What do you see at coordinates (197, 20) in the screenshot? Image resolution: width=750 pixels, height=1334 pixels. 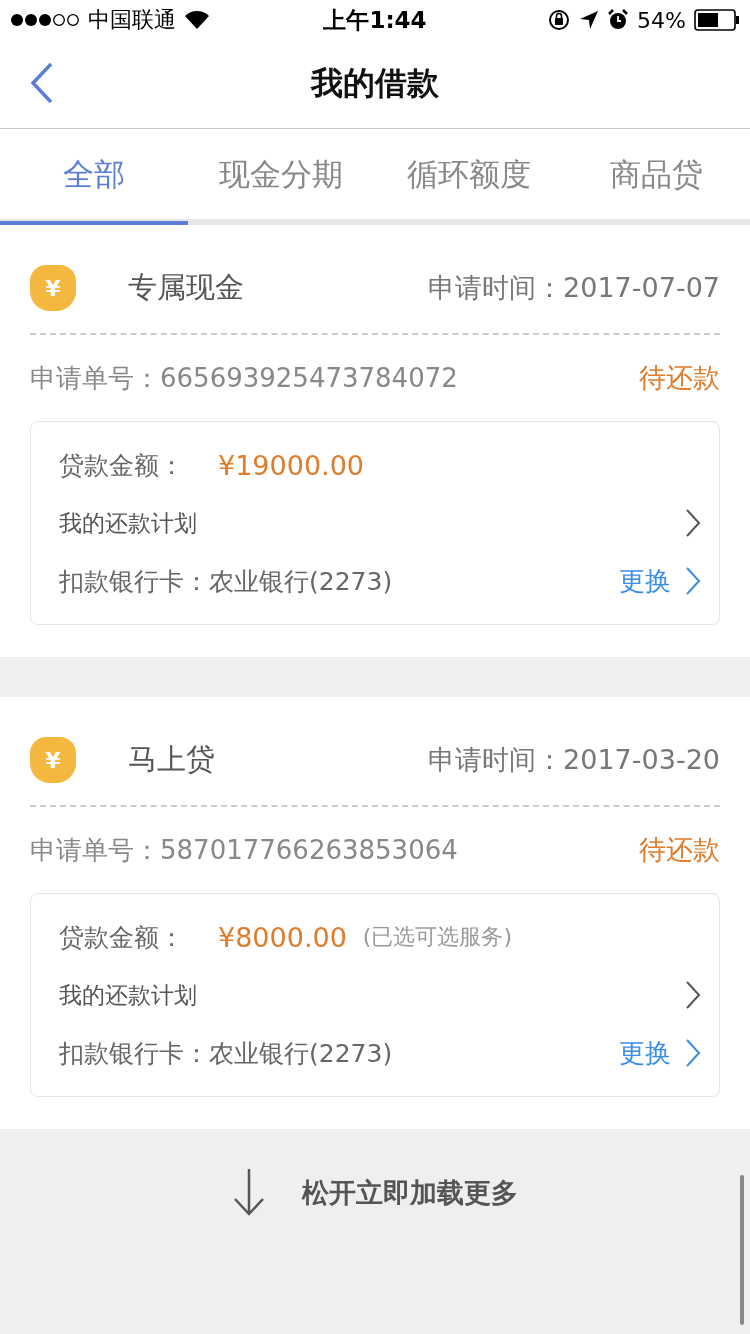 I see `wifi-icon` at bounding box center [197, 20].